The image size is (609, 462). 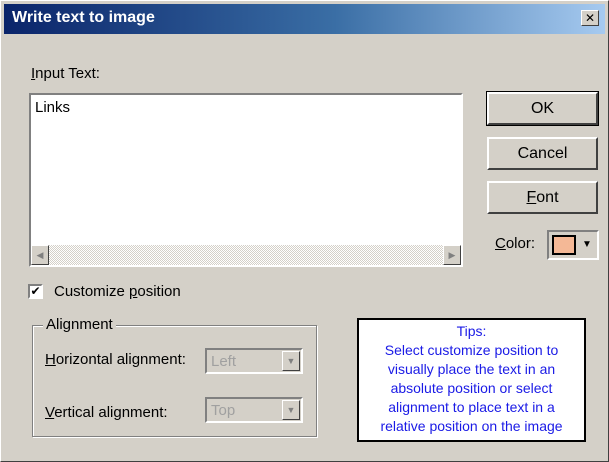 I want to click on customize-position-label: Customize position, so click(x=117, y=291).